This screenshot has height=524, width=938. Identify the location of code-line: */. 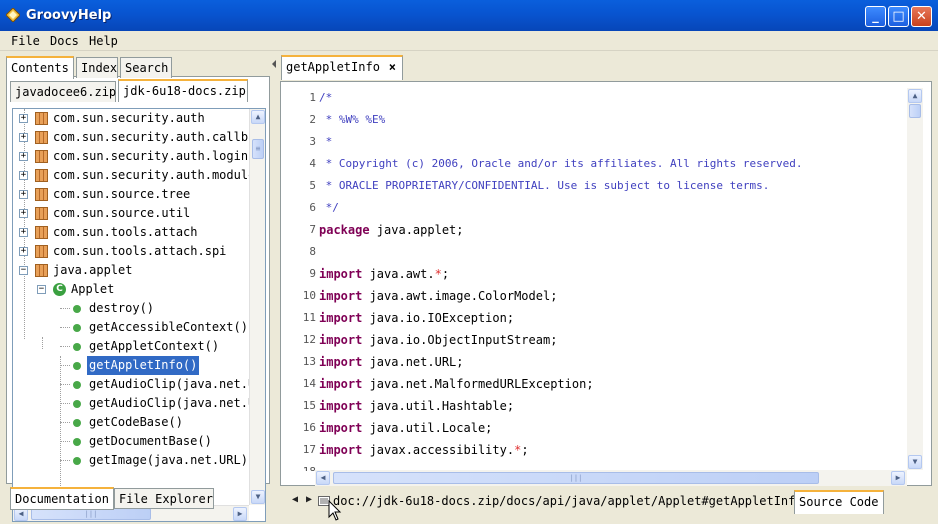
(329, 207).